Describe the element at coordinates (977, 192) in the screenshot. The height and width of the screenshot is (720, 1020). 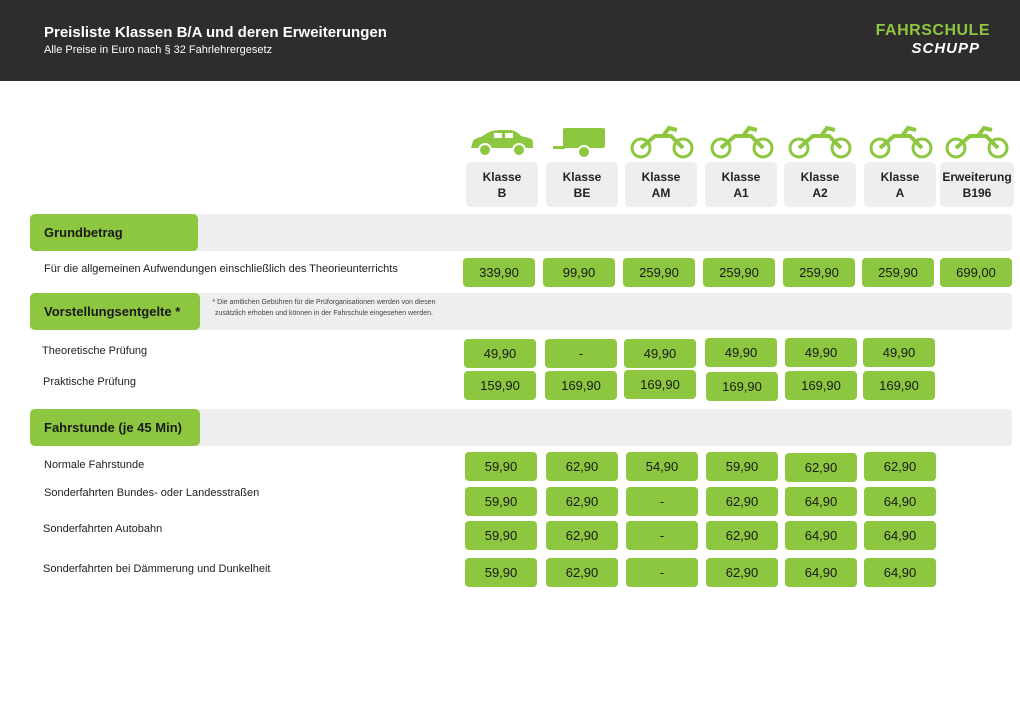
I see `class-header-line2: B196` at that location.